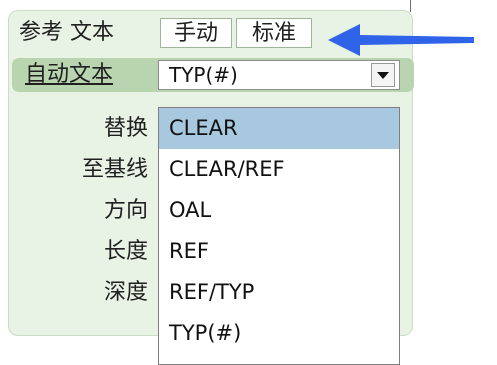 Image resolution: width=497 pixels, height=365 pixels. I want to click on divider, so click(410, 6).